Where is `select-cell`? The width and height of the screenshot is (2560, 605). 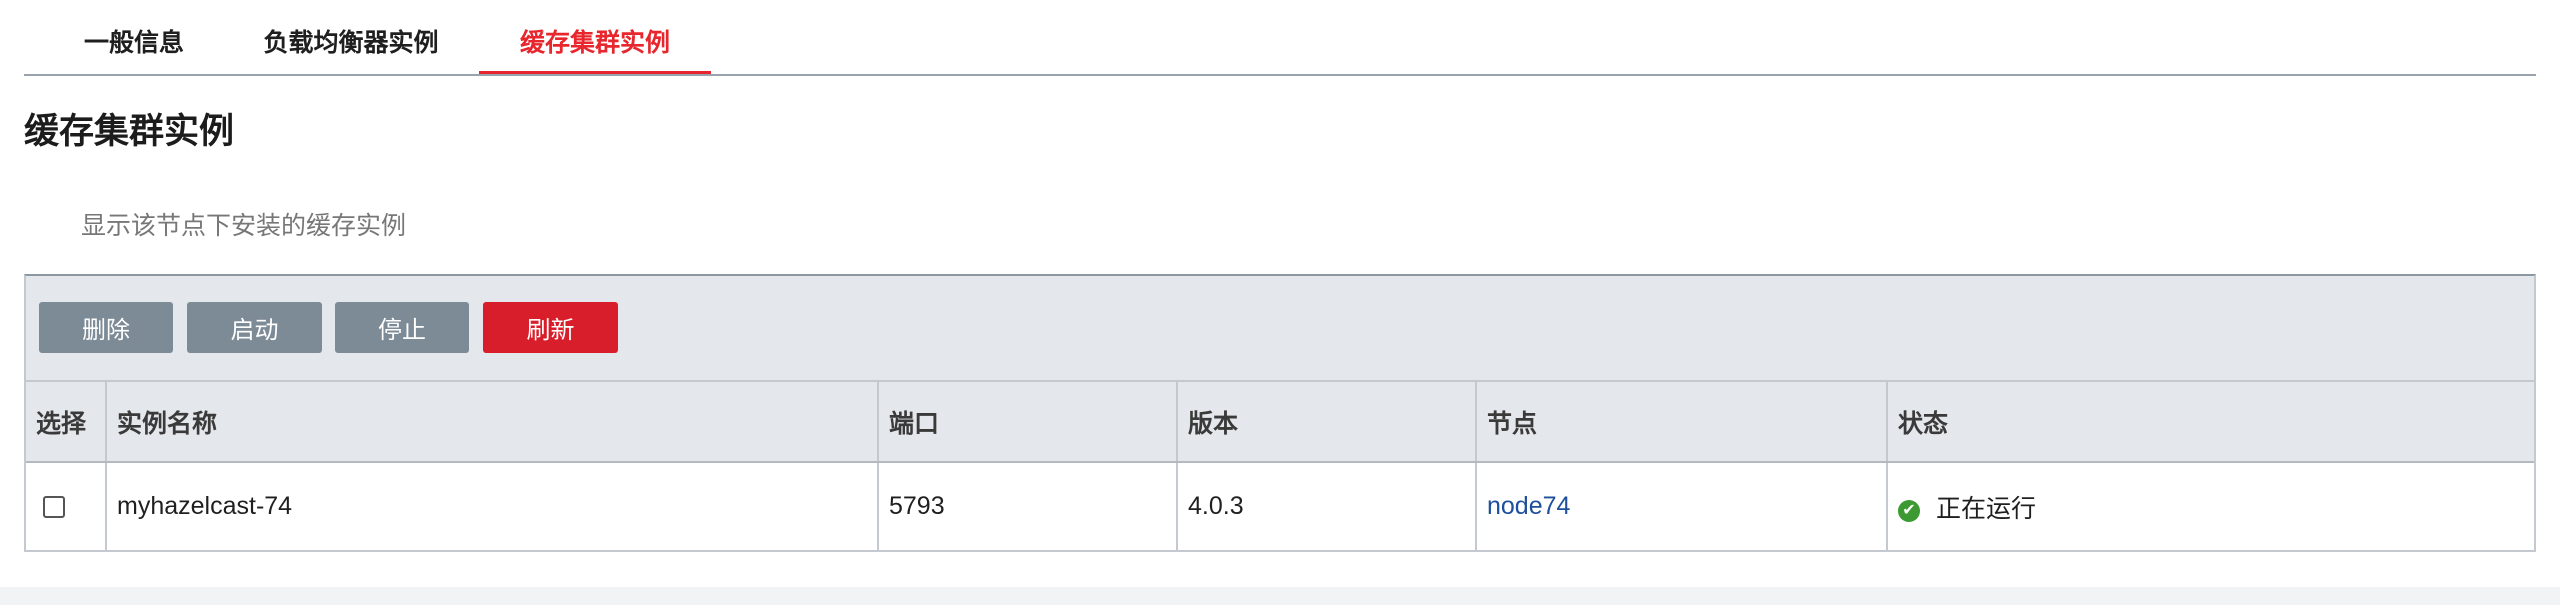 select-cell is located at coordinates (66, 506).